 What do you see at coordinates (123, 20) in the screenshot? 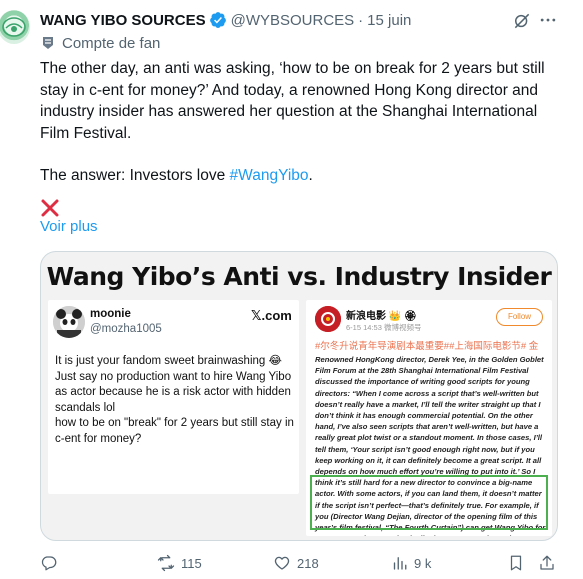
I see `author-name: WANG YIBO SOURCES` at bounding box center [123, 20].